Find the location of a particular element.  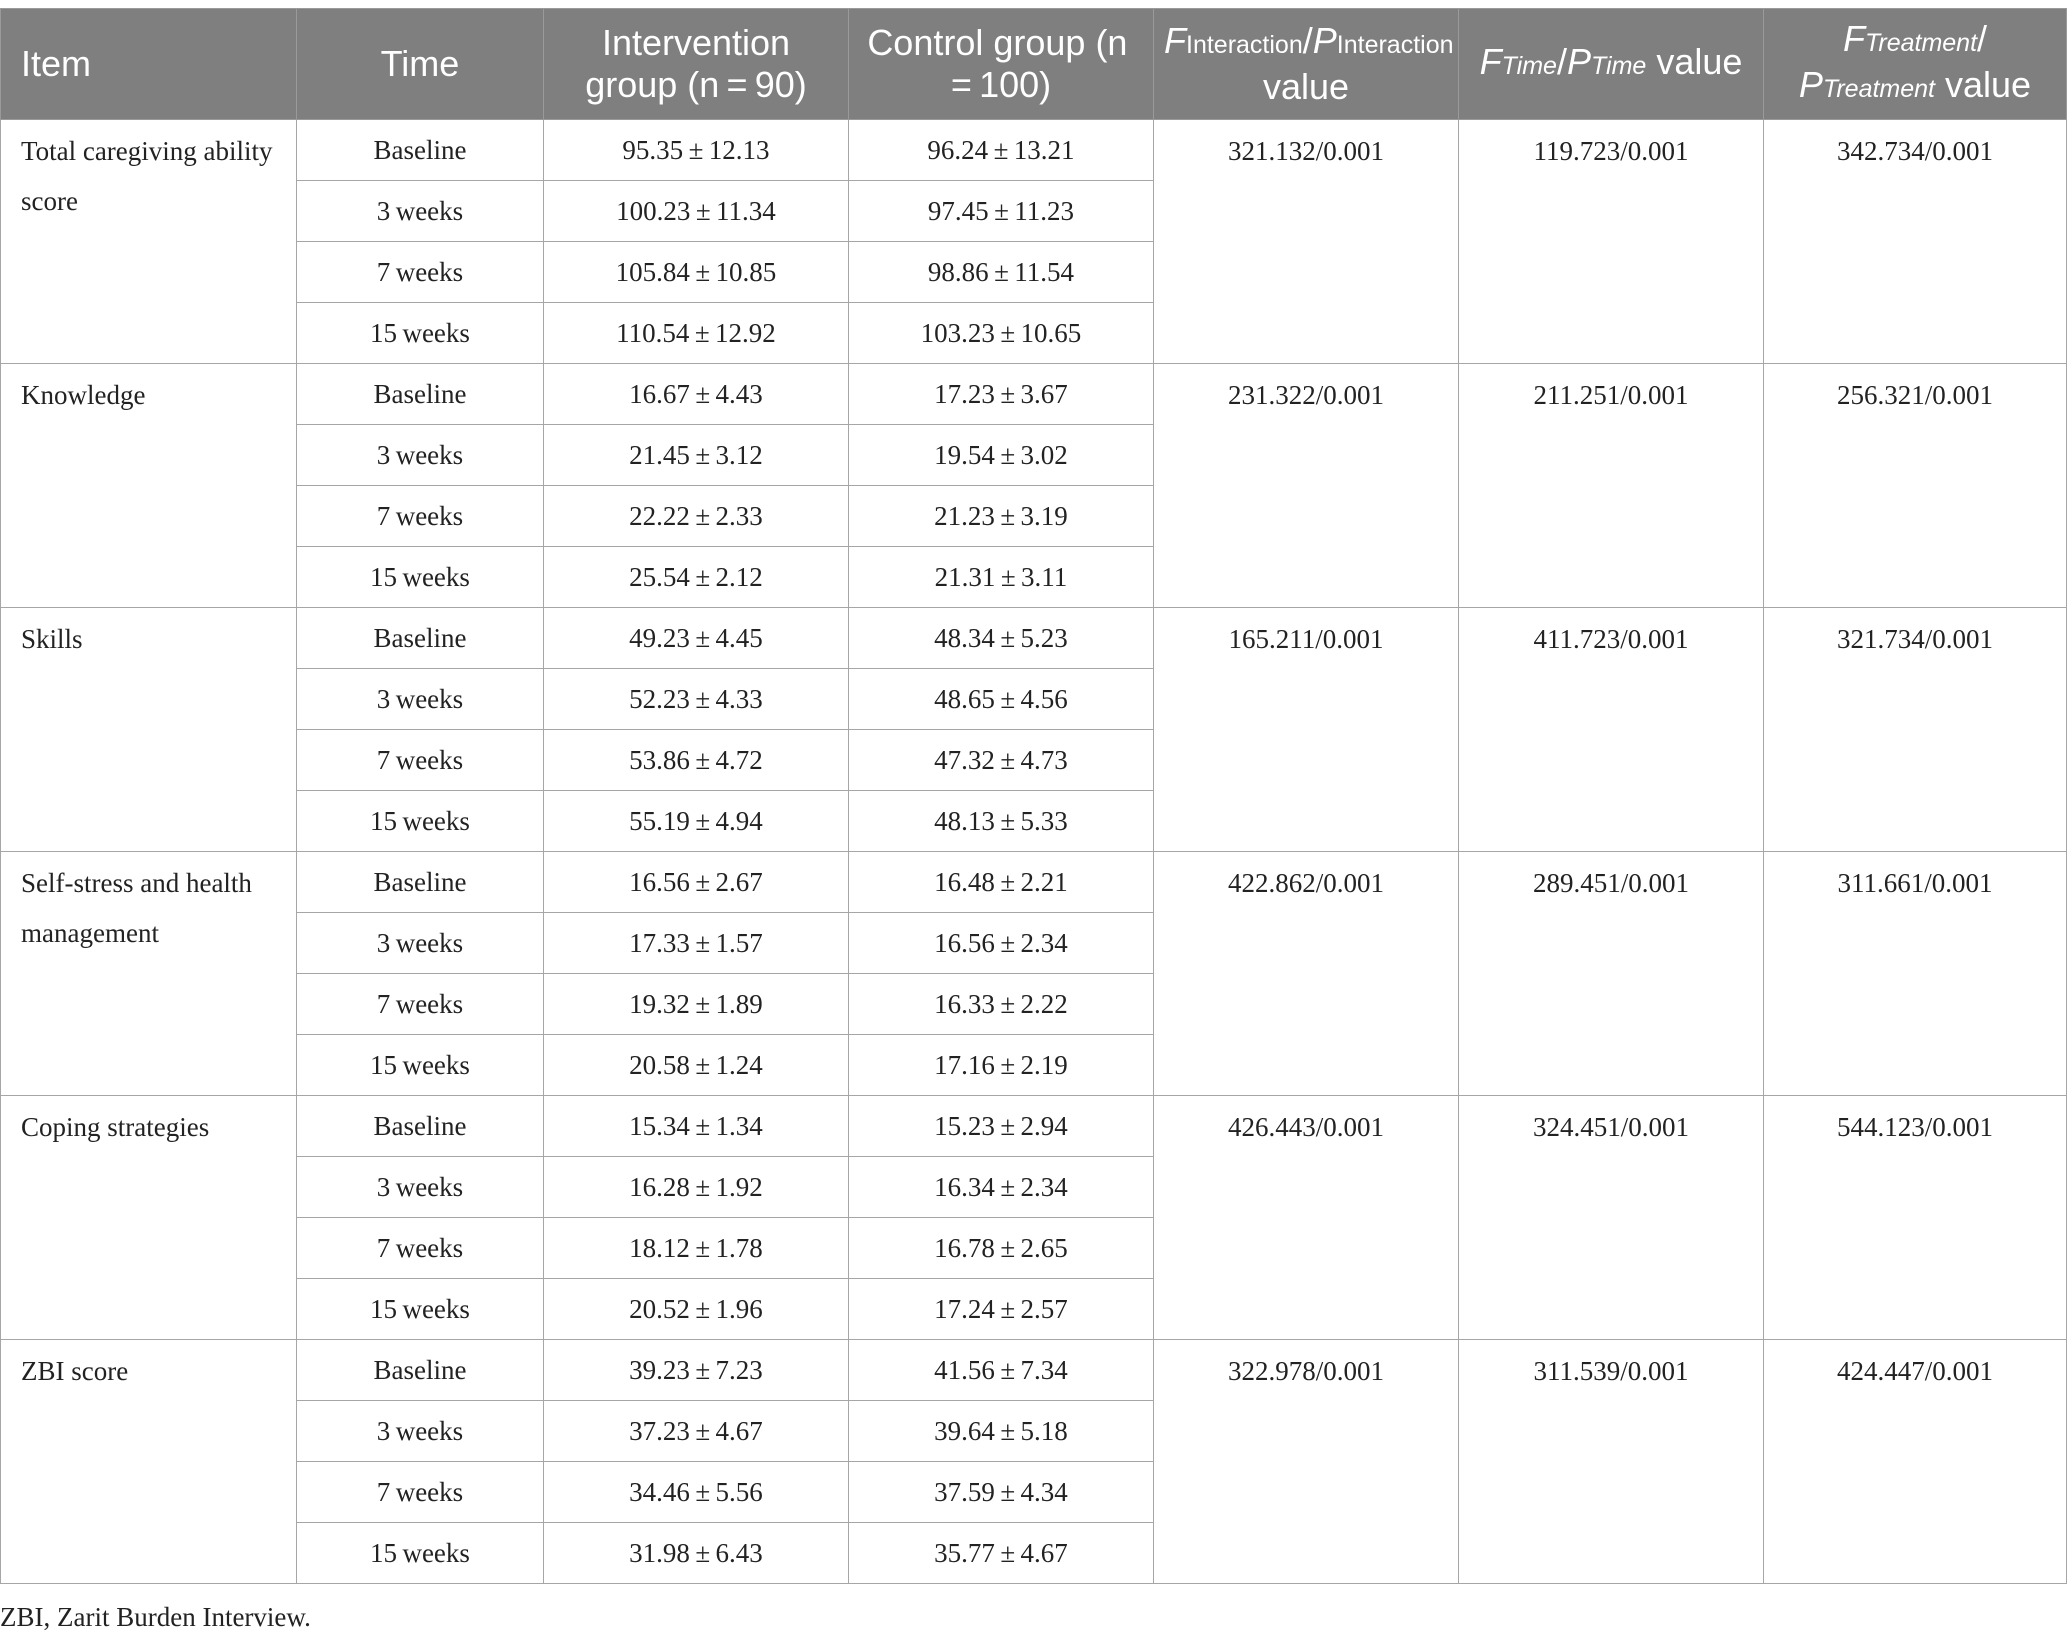

control-cell: 41.56 ± 7.34 is located at coordinates (1001, 1370).